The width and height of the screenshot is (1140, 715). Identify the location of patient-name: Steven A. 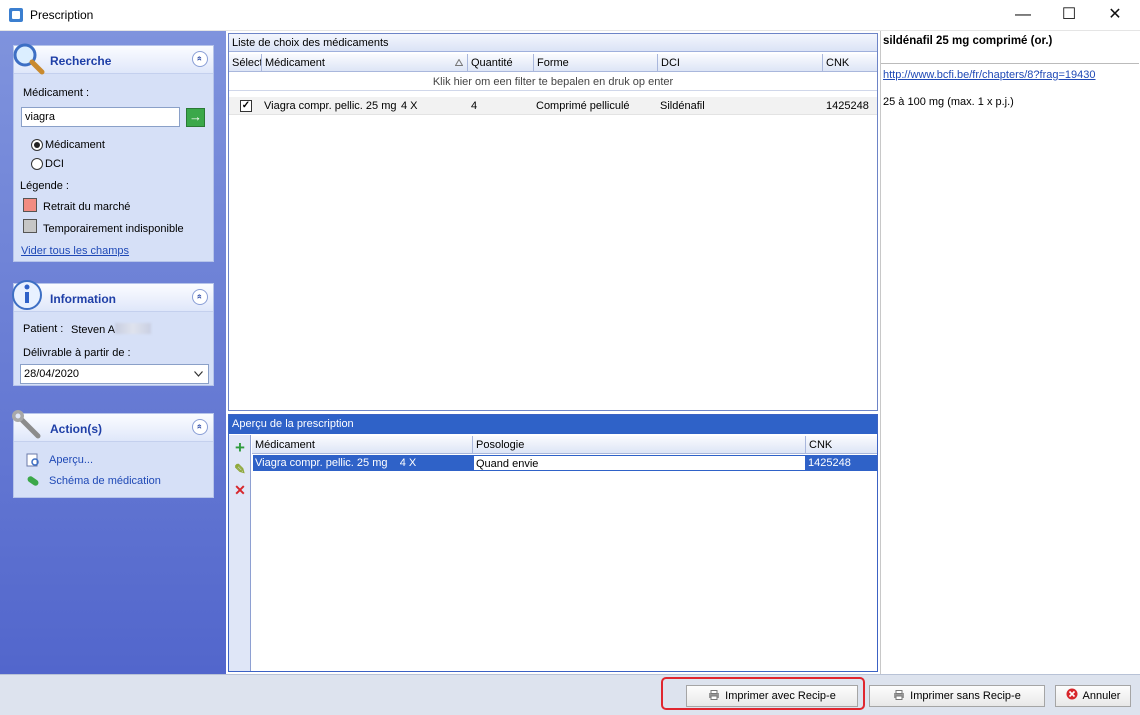
(111, 329).